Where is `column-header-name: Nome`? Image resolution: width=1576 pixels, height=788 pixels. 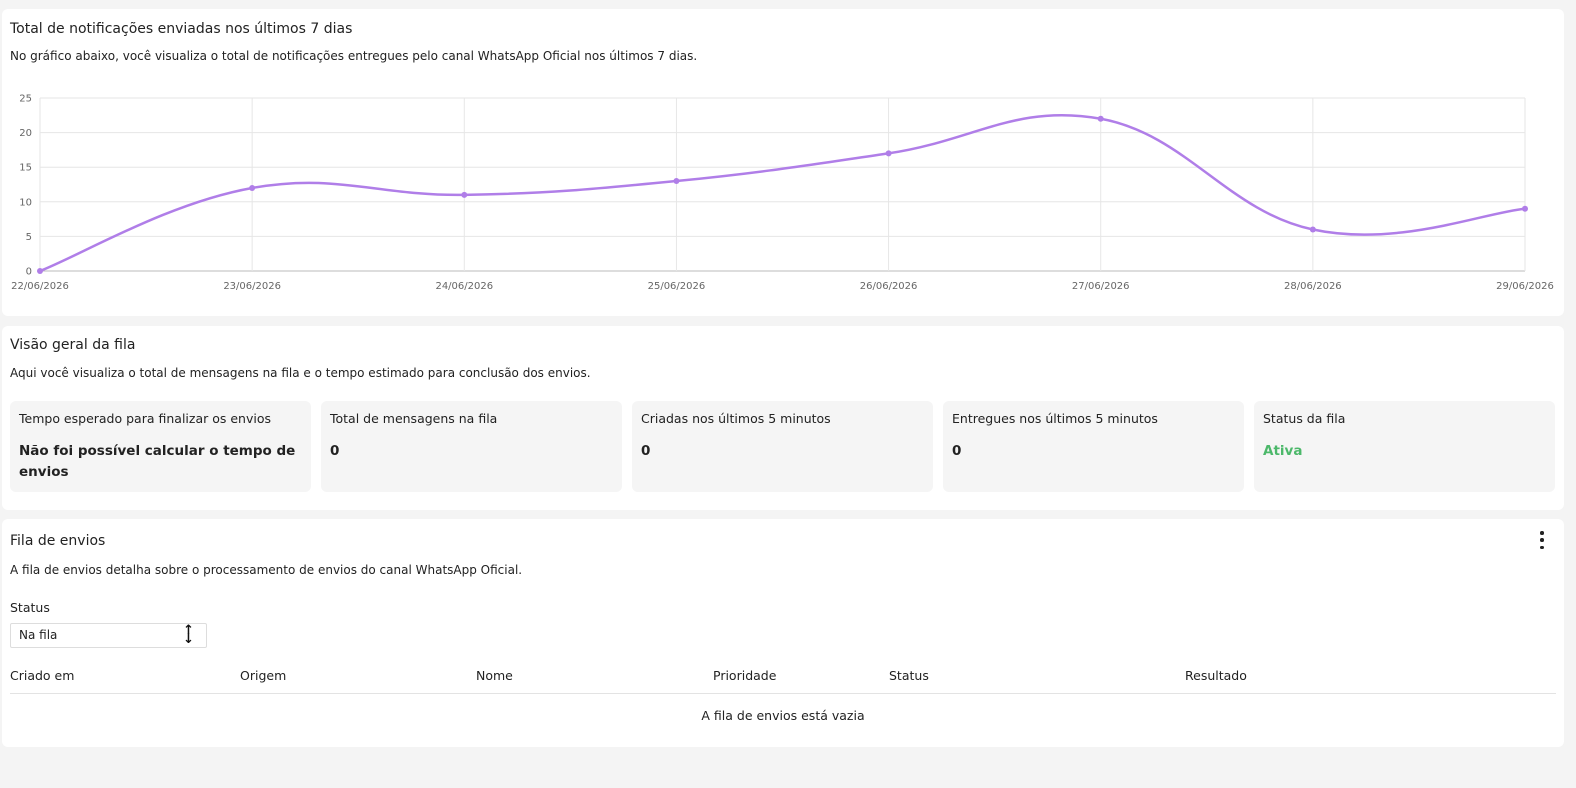
column-header-name: Nome is located at coordinates (494, 675).